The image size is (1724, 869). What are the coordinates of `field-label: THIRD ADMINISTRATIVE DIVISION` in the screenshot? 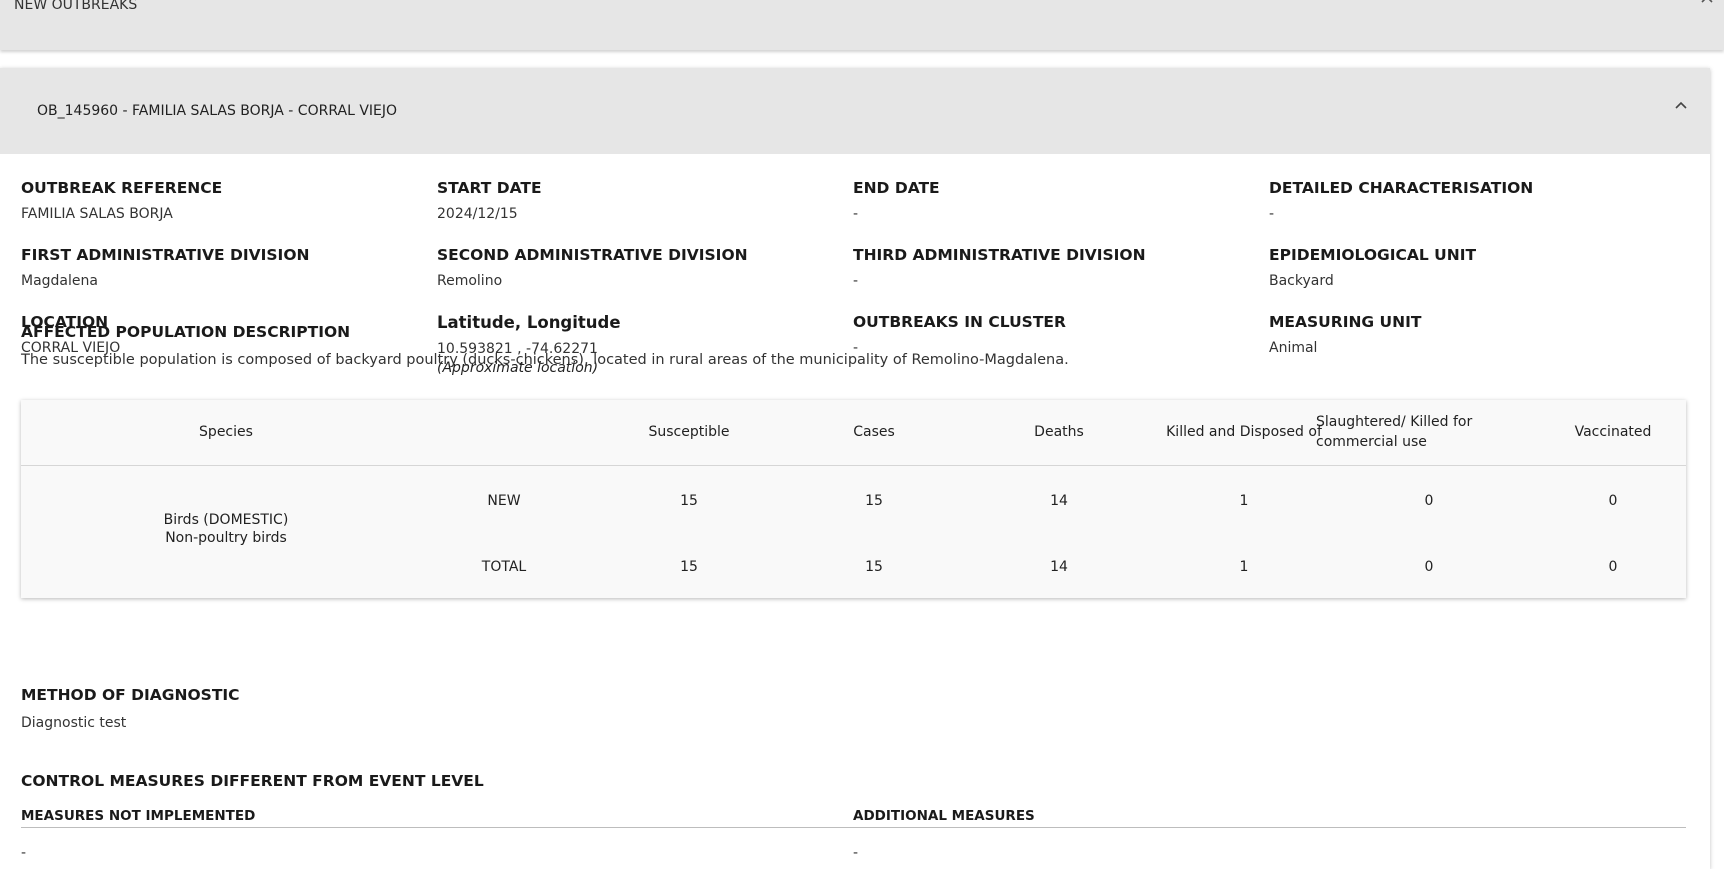 It's located at (999, 255).